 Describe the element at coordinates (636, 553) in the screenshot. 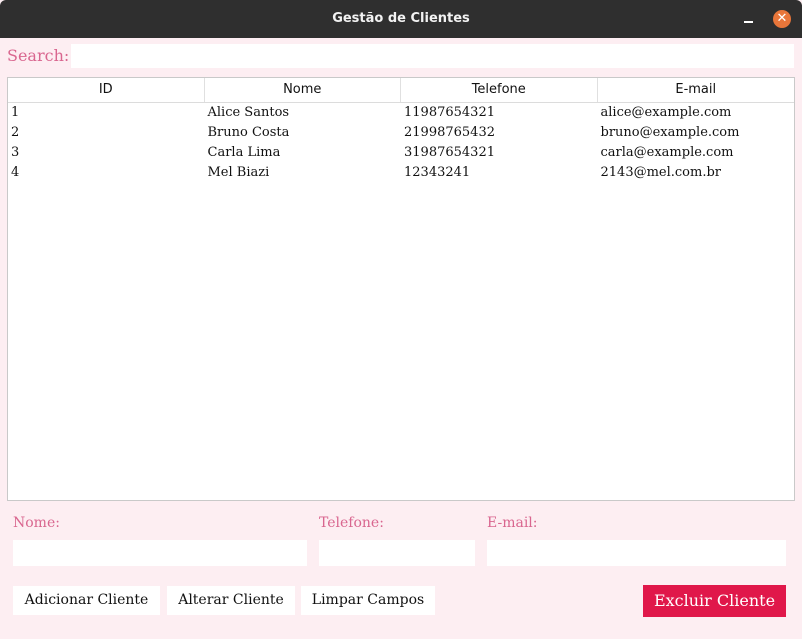

I see `email-field` at that location.